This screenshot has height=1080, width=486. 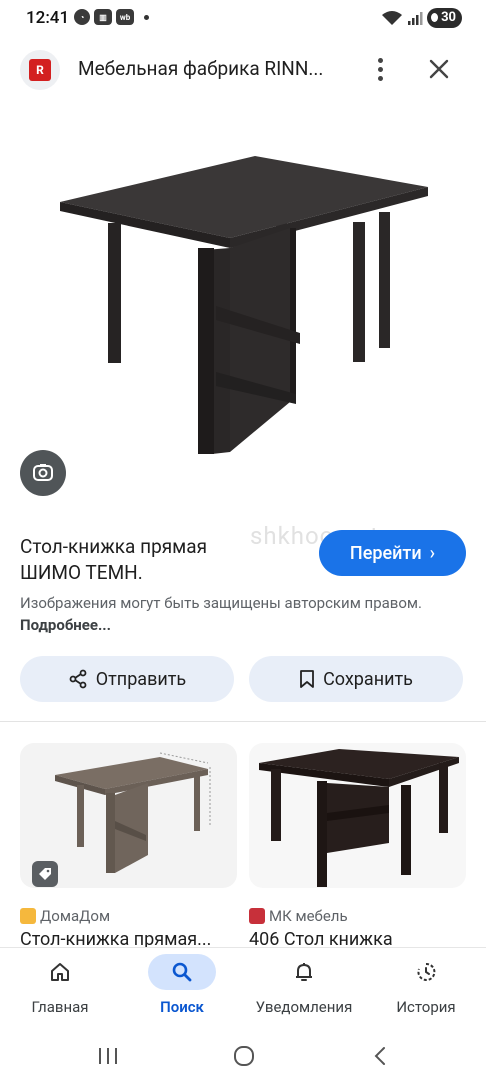 I want to click on save-button: Сохранить, so click(x=356, y=679).